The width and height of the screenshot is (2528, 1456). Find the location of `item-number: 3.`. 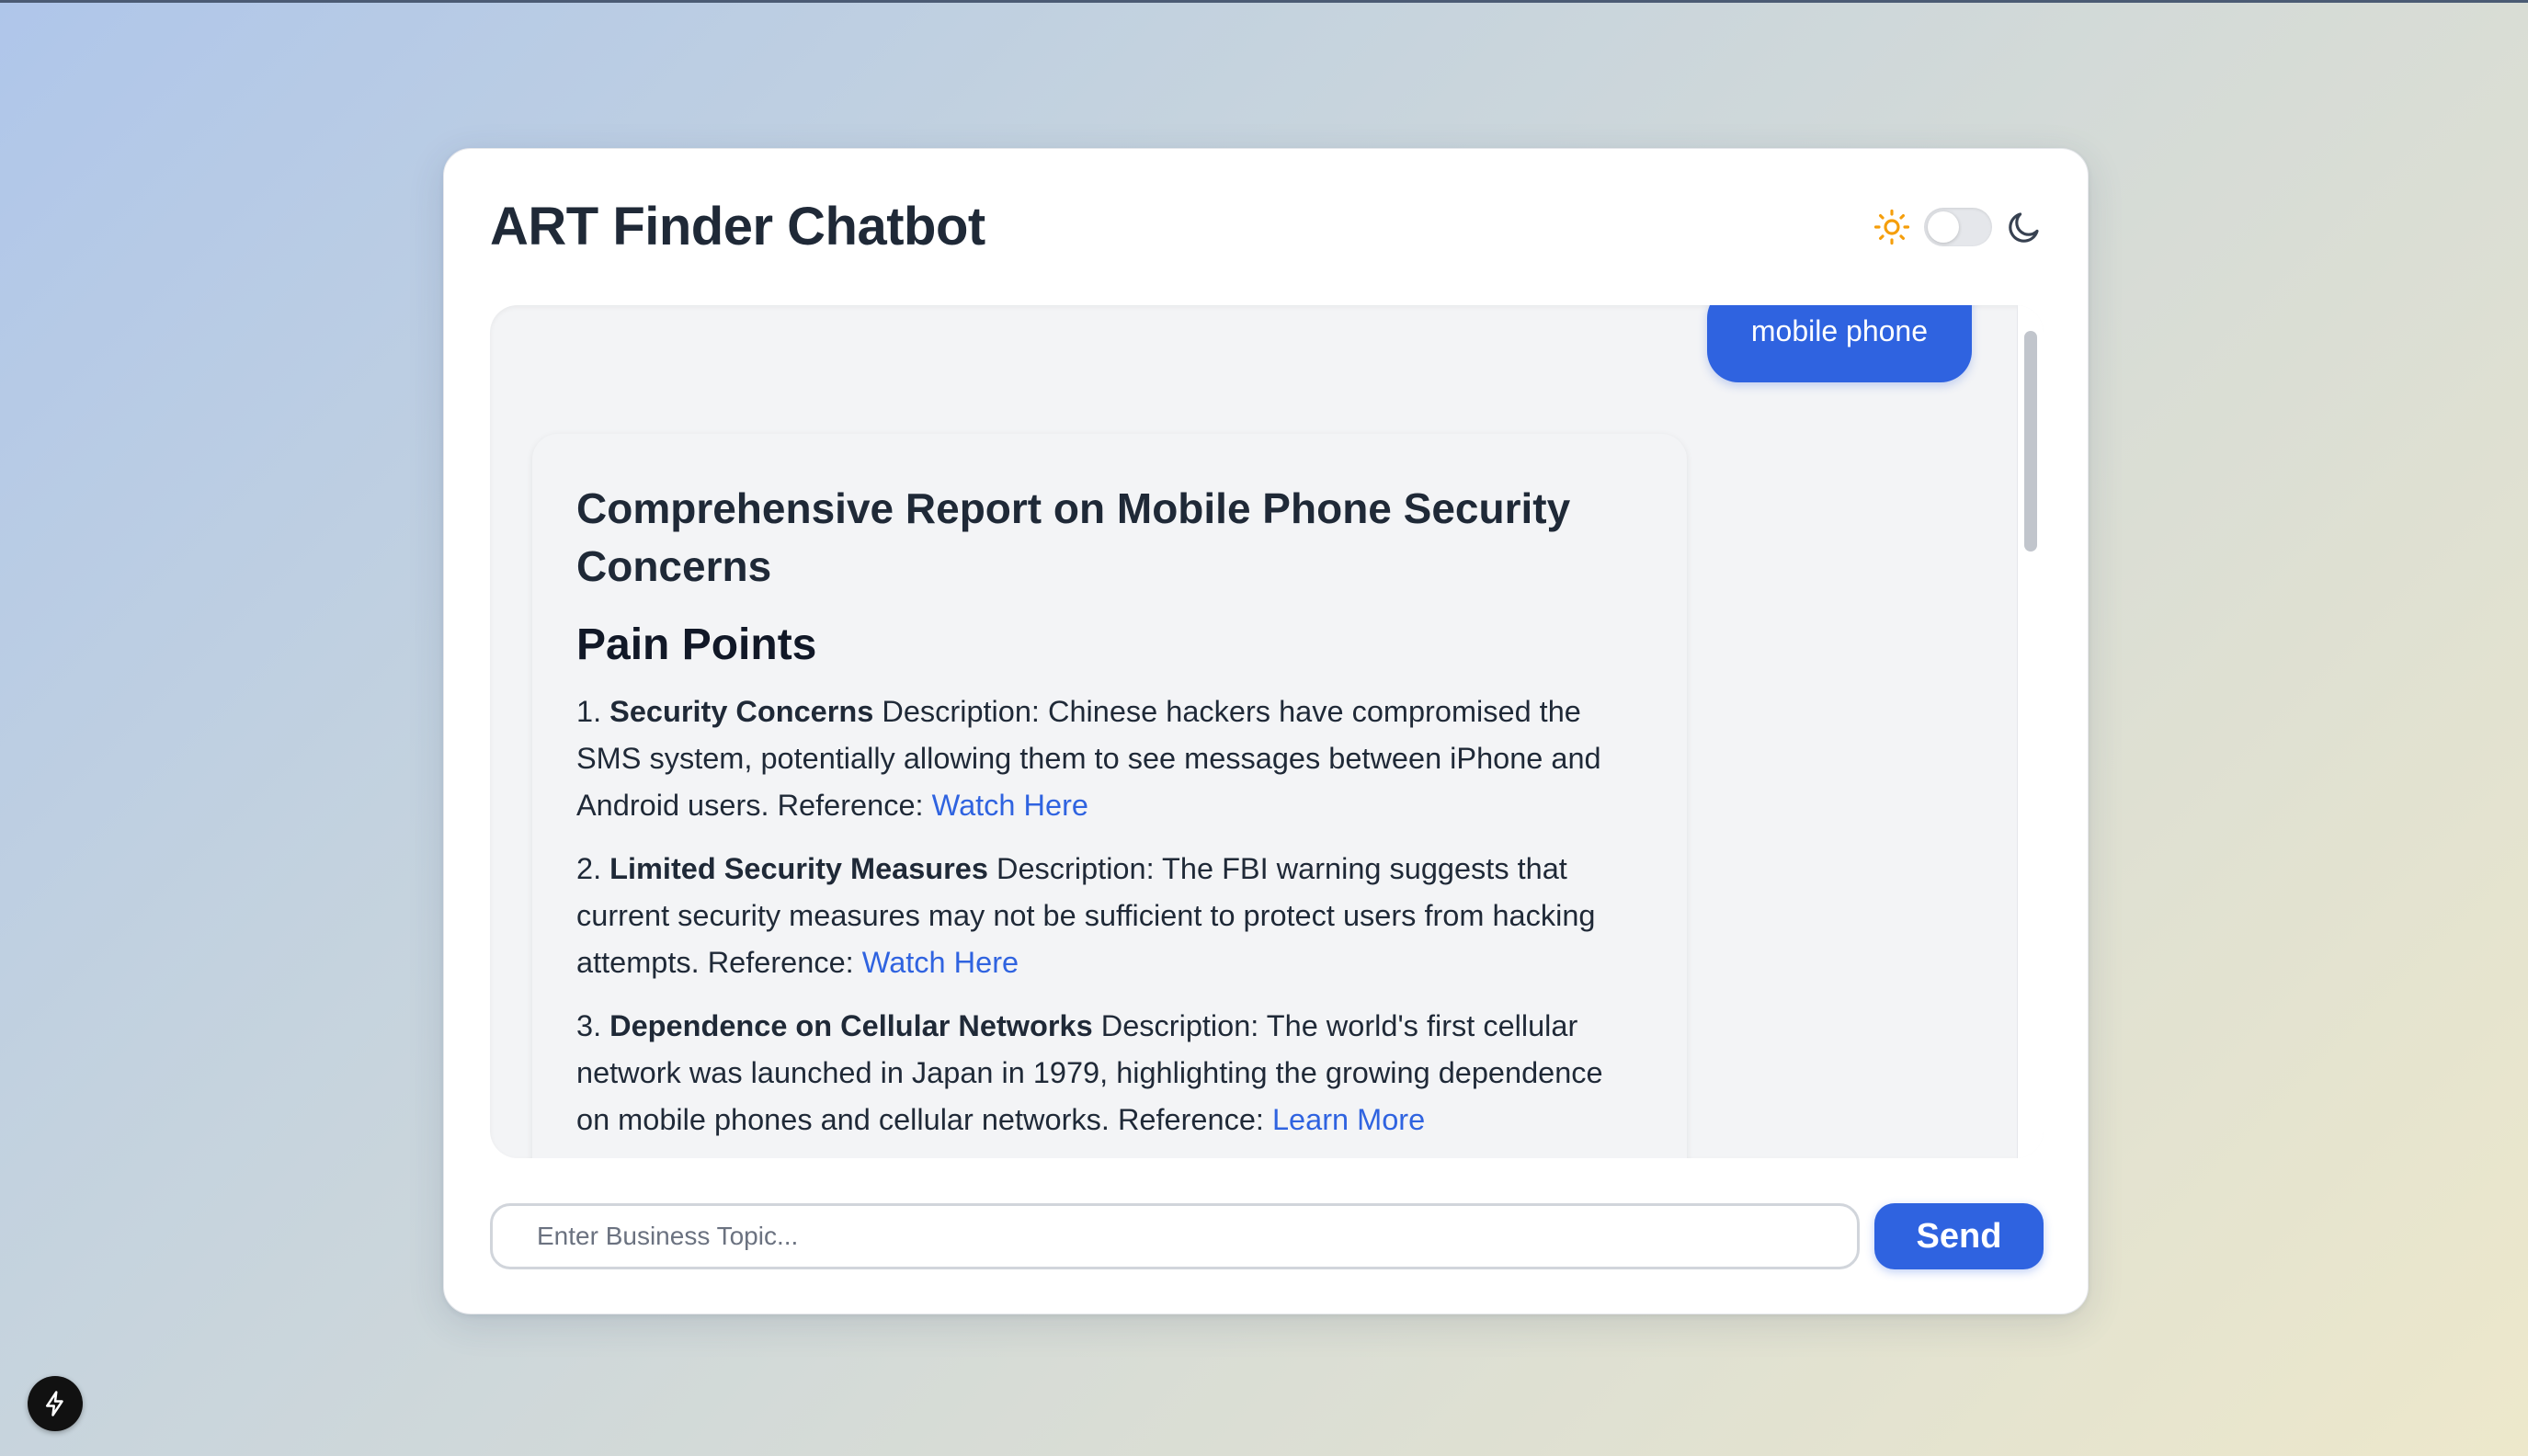

item-number: 3. is located at coordinates (589, 1025).